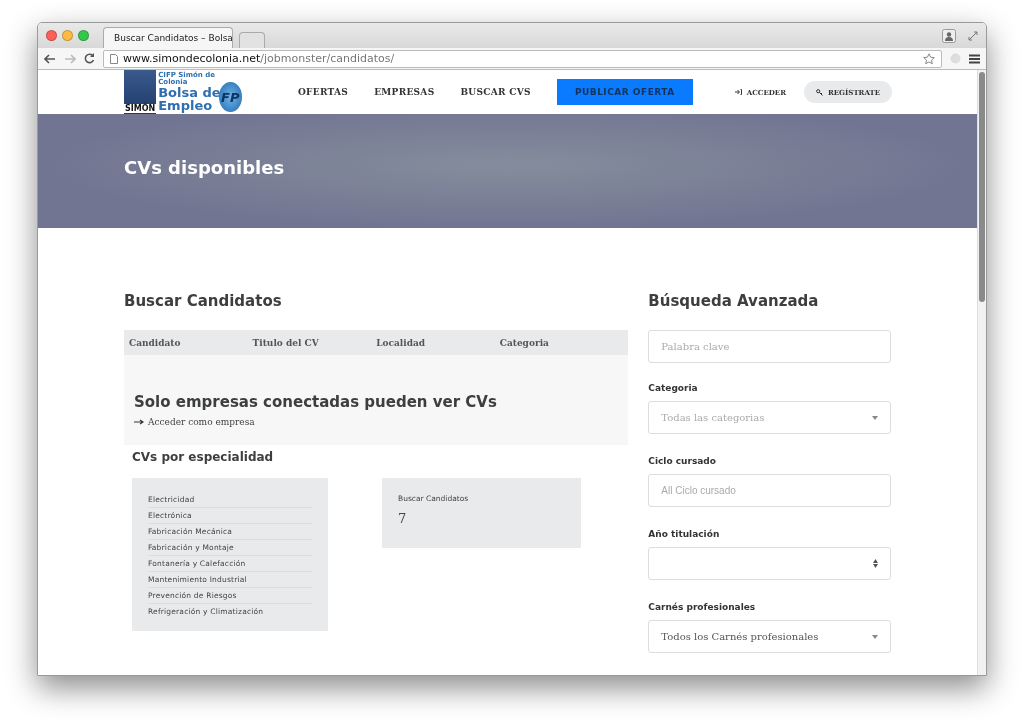  Describe the element at coordinates (738, 92) in the screenshot. I see `login-icon` at that location.